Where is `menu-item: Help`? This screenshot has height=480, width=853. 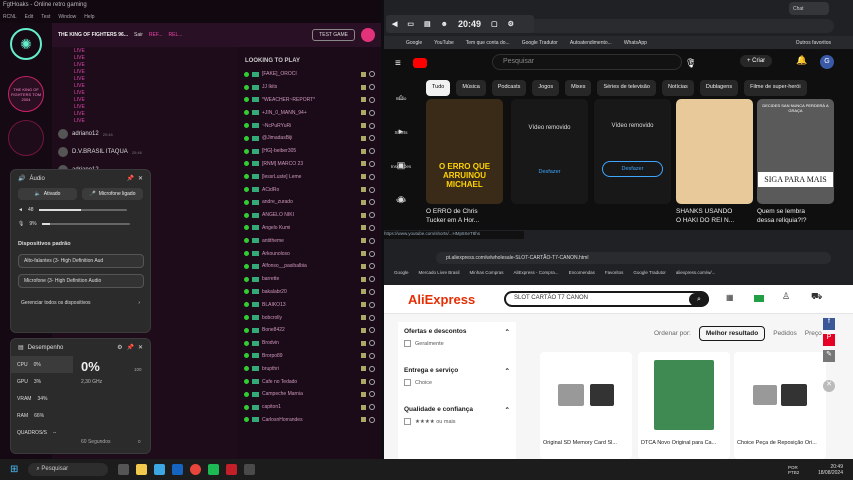
menu-item: Help is located at coordinates (89, 18).